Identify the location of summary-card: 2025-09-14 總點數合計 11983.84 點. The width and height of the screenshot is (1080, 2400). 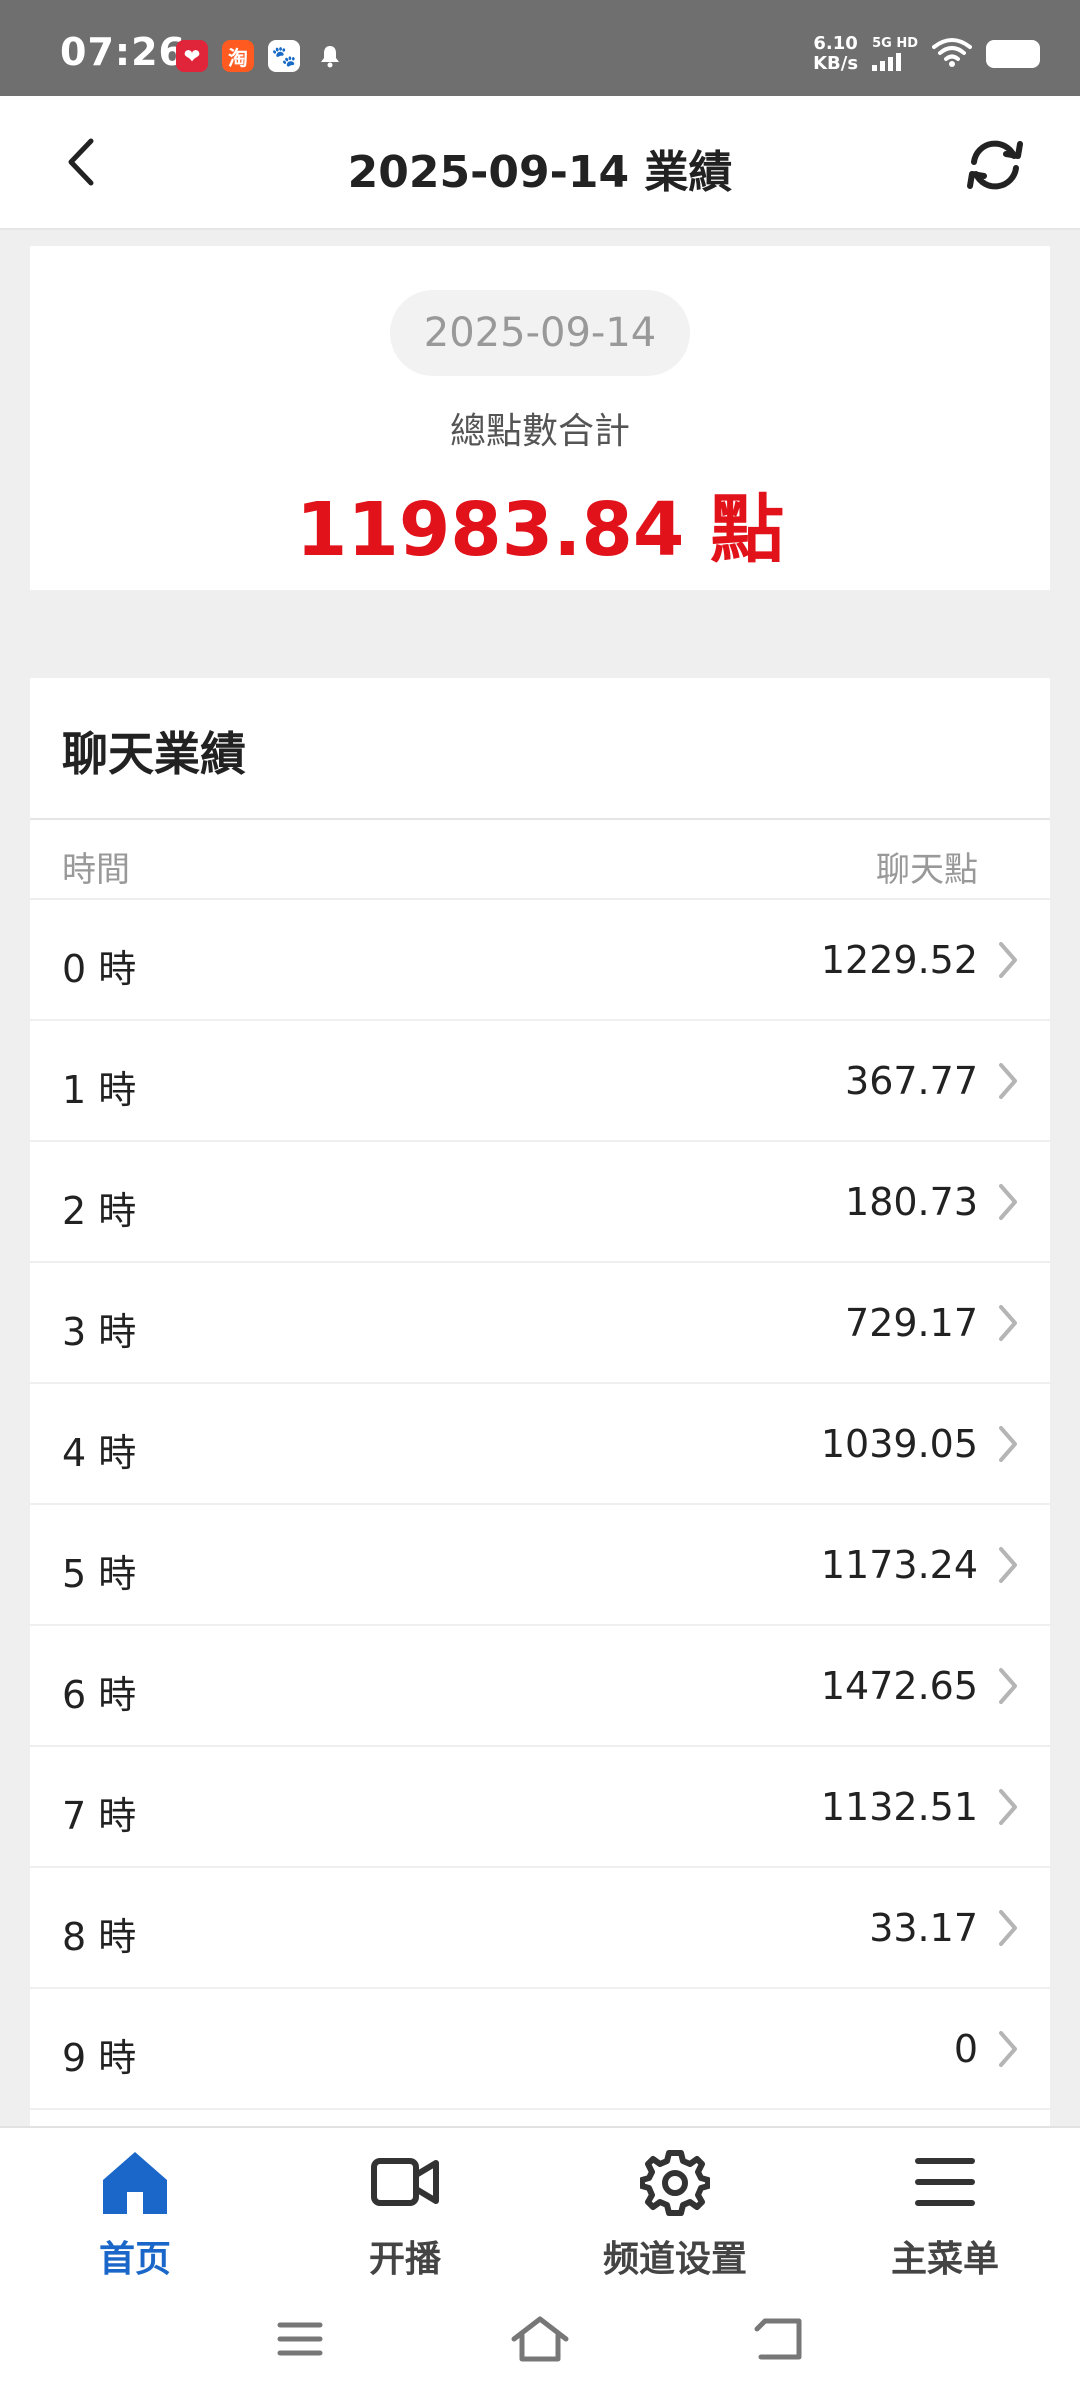
(540, 418).